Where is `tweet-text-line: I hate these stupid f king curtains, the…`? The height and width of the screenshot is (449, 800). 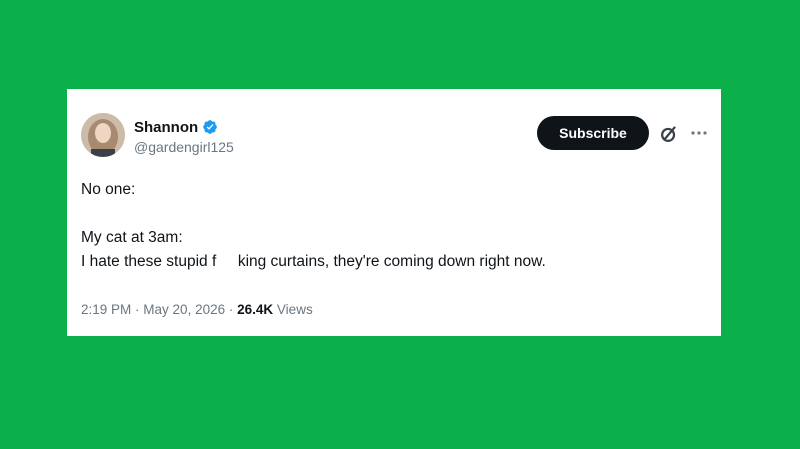 tweet-text-line: I hate these stupid f king curtains, the… is located at coordinates (313, 261).